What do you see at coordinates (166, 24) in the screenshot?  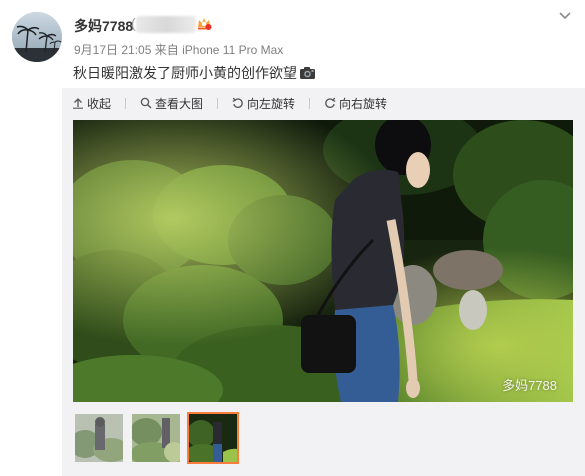 I see `blurred-handle` at bounding box center [166, 24].